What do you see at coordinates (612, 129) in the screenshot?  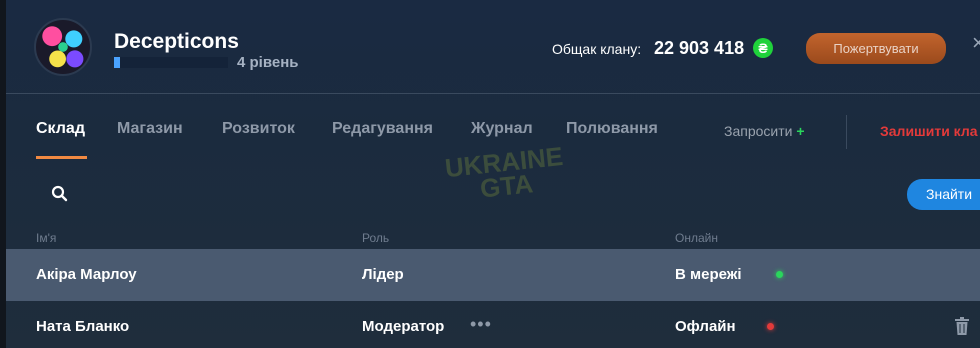 I see `tab-hunting: Полювання` at bounding box center [612, 129].